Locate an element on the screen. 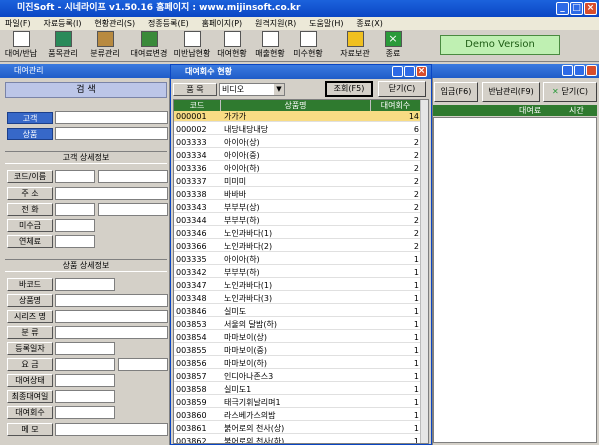 The width and height of the screenshot is (599, 445). menu-exit: 종료(X) is located at coordinates (369, 23).